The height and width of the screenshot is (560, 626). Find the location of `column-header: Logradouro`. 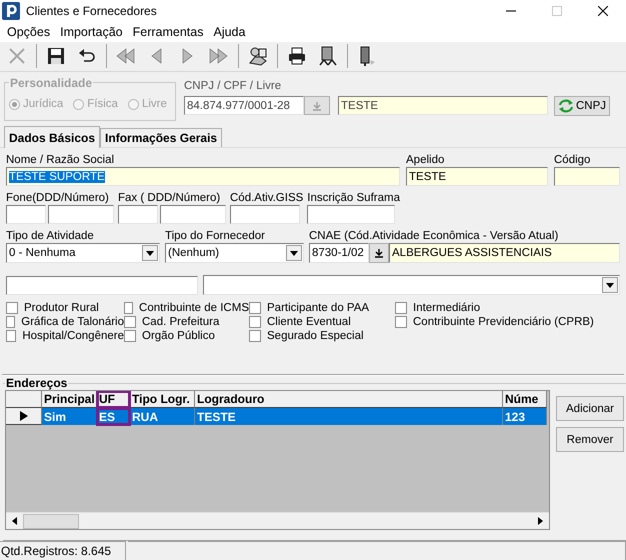

column-header: Logradouro is located at coordinates (349, 399).